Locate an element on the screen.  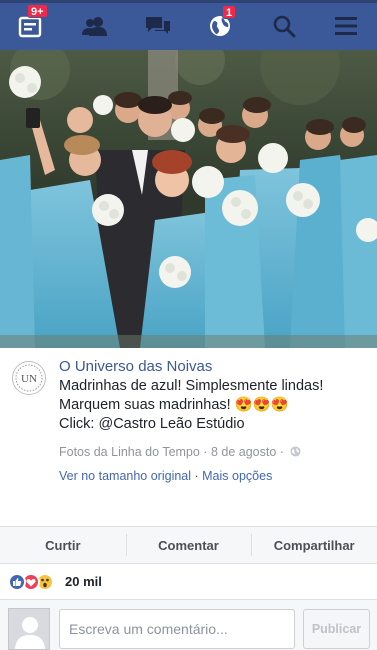
top-nav-bar: 9+ 1 is located at coordinates (188, 25).